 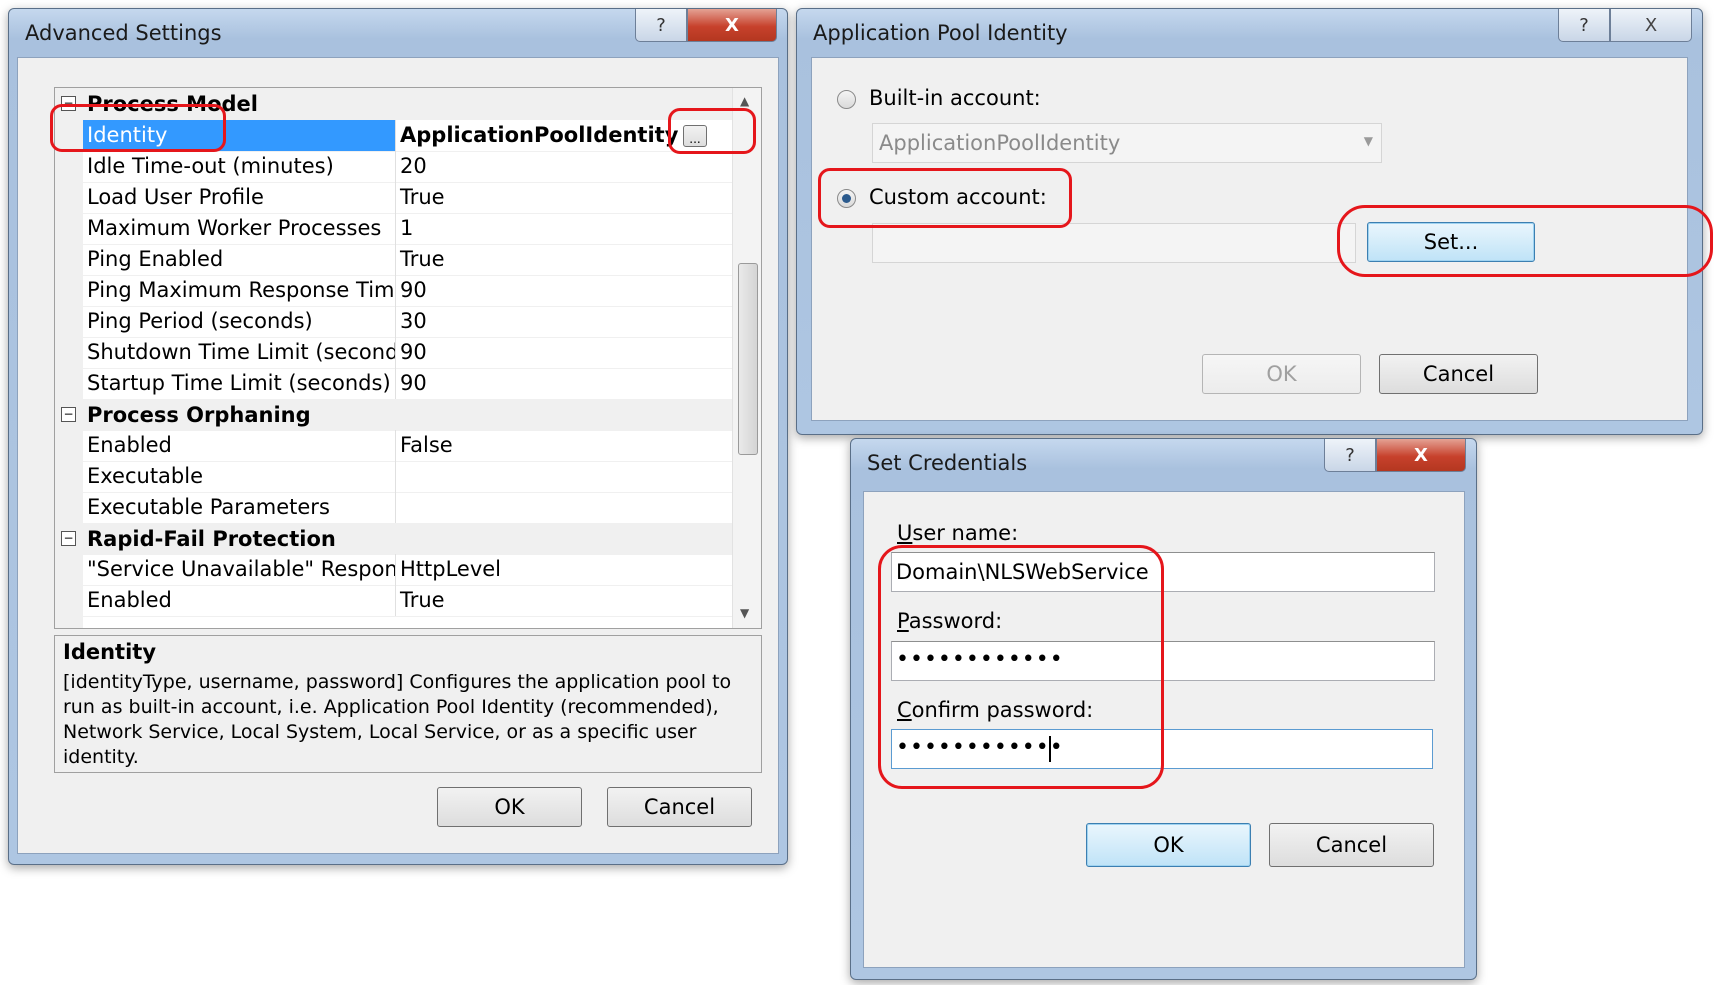 I want to click on property-row: Startup Time Limit (seconds) 90, so click(x=393, y=384).